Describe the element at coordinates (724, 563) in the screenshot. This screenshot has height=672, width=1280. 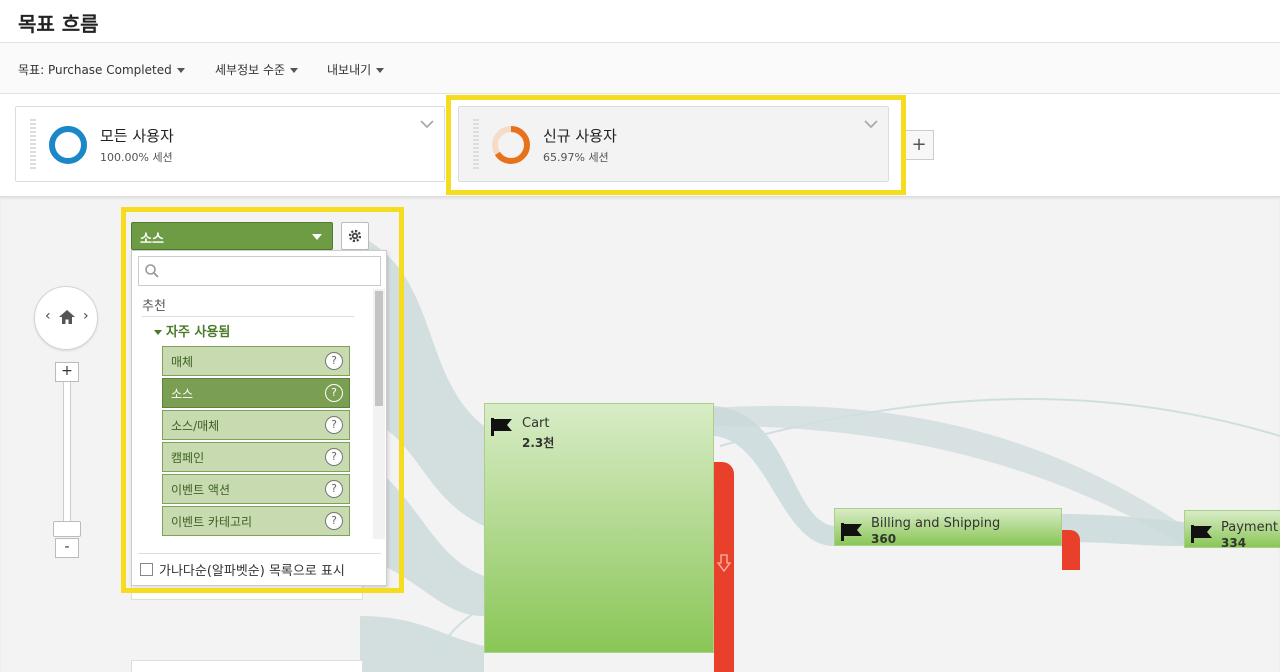
I see `arrow-down-icon` at that location.